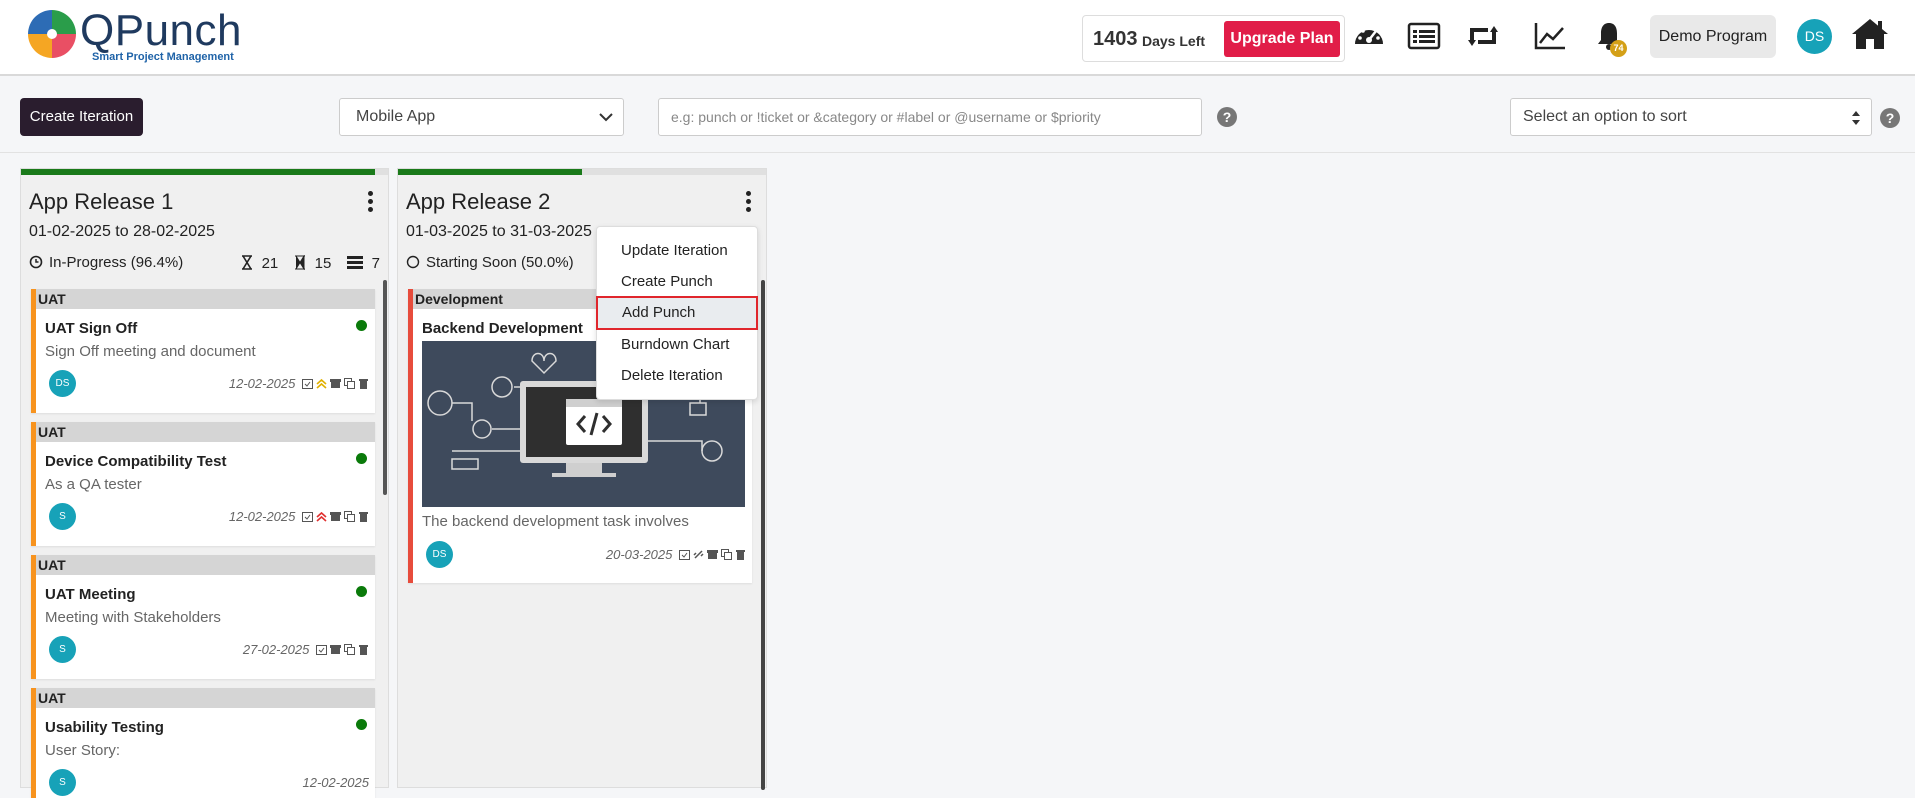  I want to click on menu-item-add-punch: Add Punch, so click(677, 313).